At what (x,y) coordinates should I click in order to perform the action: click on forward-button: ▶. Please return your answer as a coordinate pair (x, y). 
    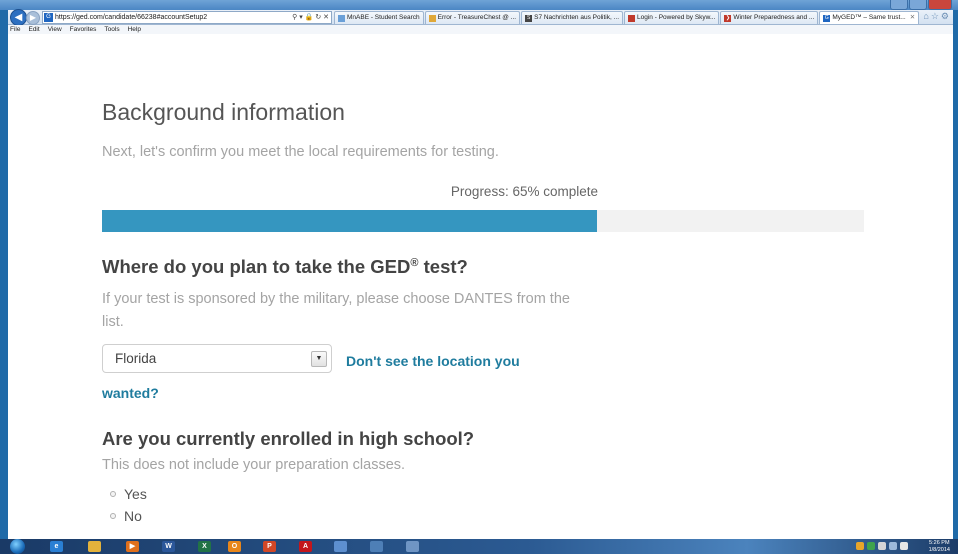
    Looking at the image, I should click on (33, 18).